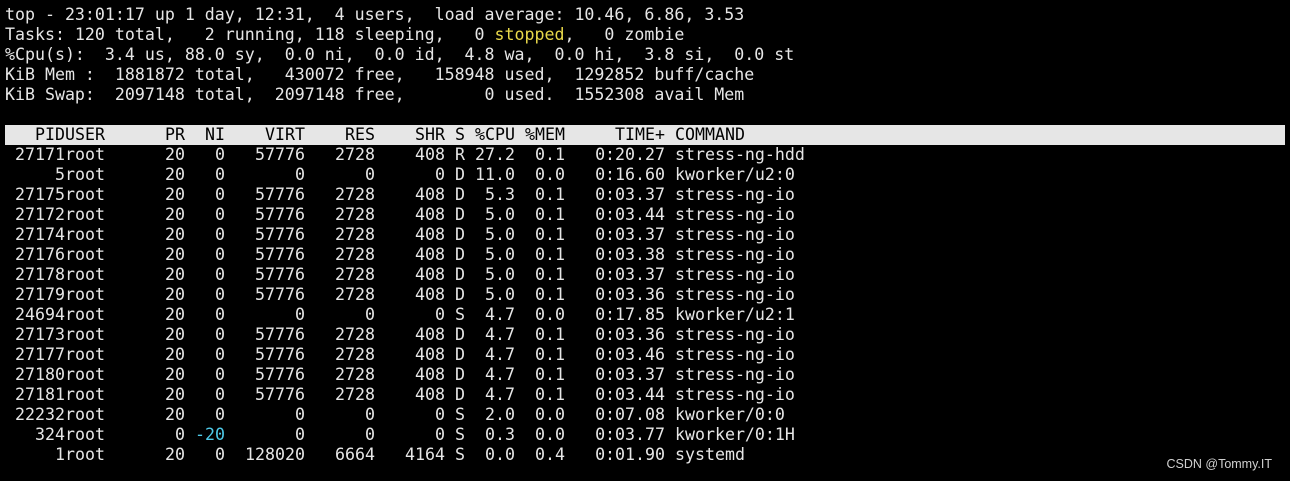 This screenshot has width=1290, height=481. What do you see at coordinates (630, 174) in the screenshot?
I see `cell-time: 0:16.60` at bounding box center [630, 174].